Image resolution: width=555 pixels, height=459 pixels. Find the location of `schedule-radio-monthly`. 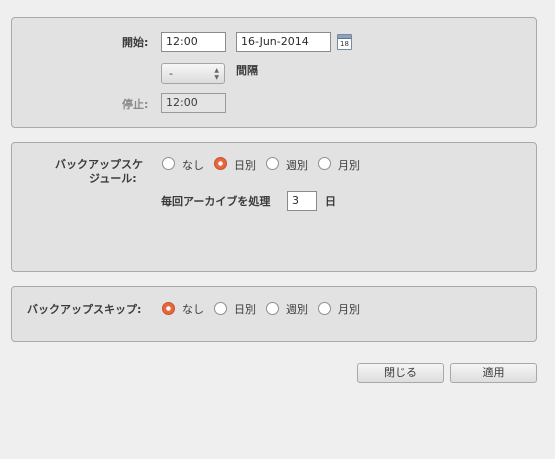

schedule-radio-monthly is located at coordinates (324, 163).